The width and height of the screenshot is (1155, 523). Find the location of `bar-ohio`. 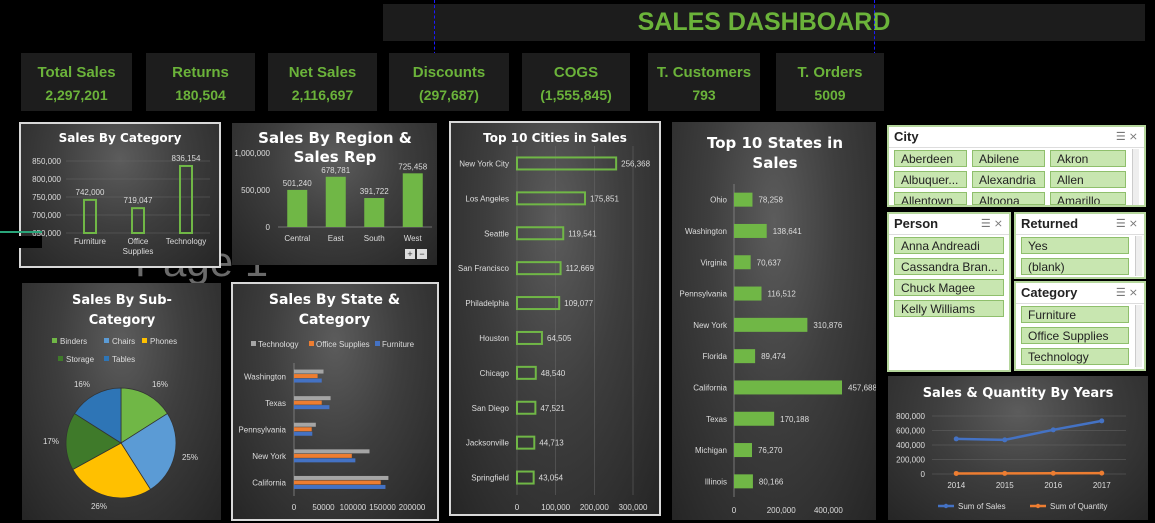

bar-ohio is located at coordinates (743, 199).